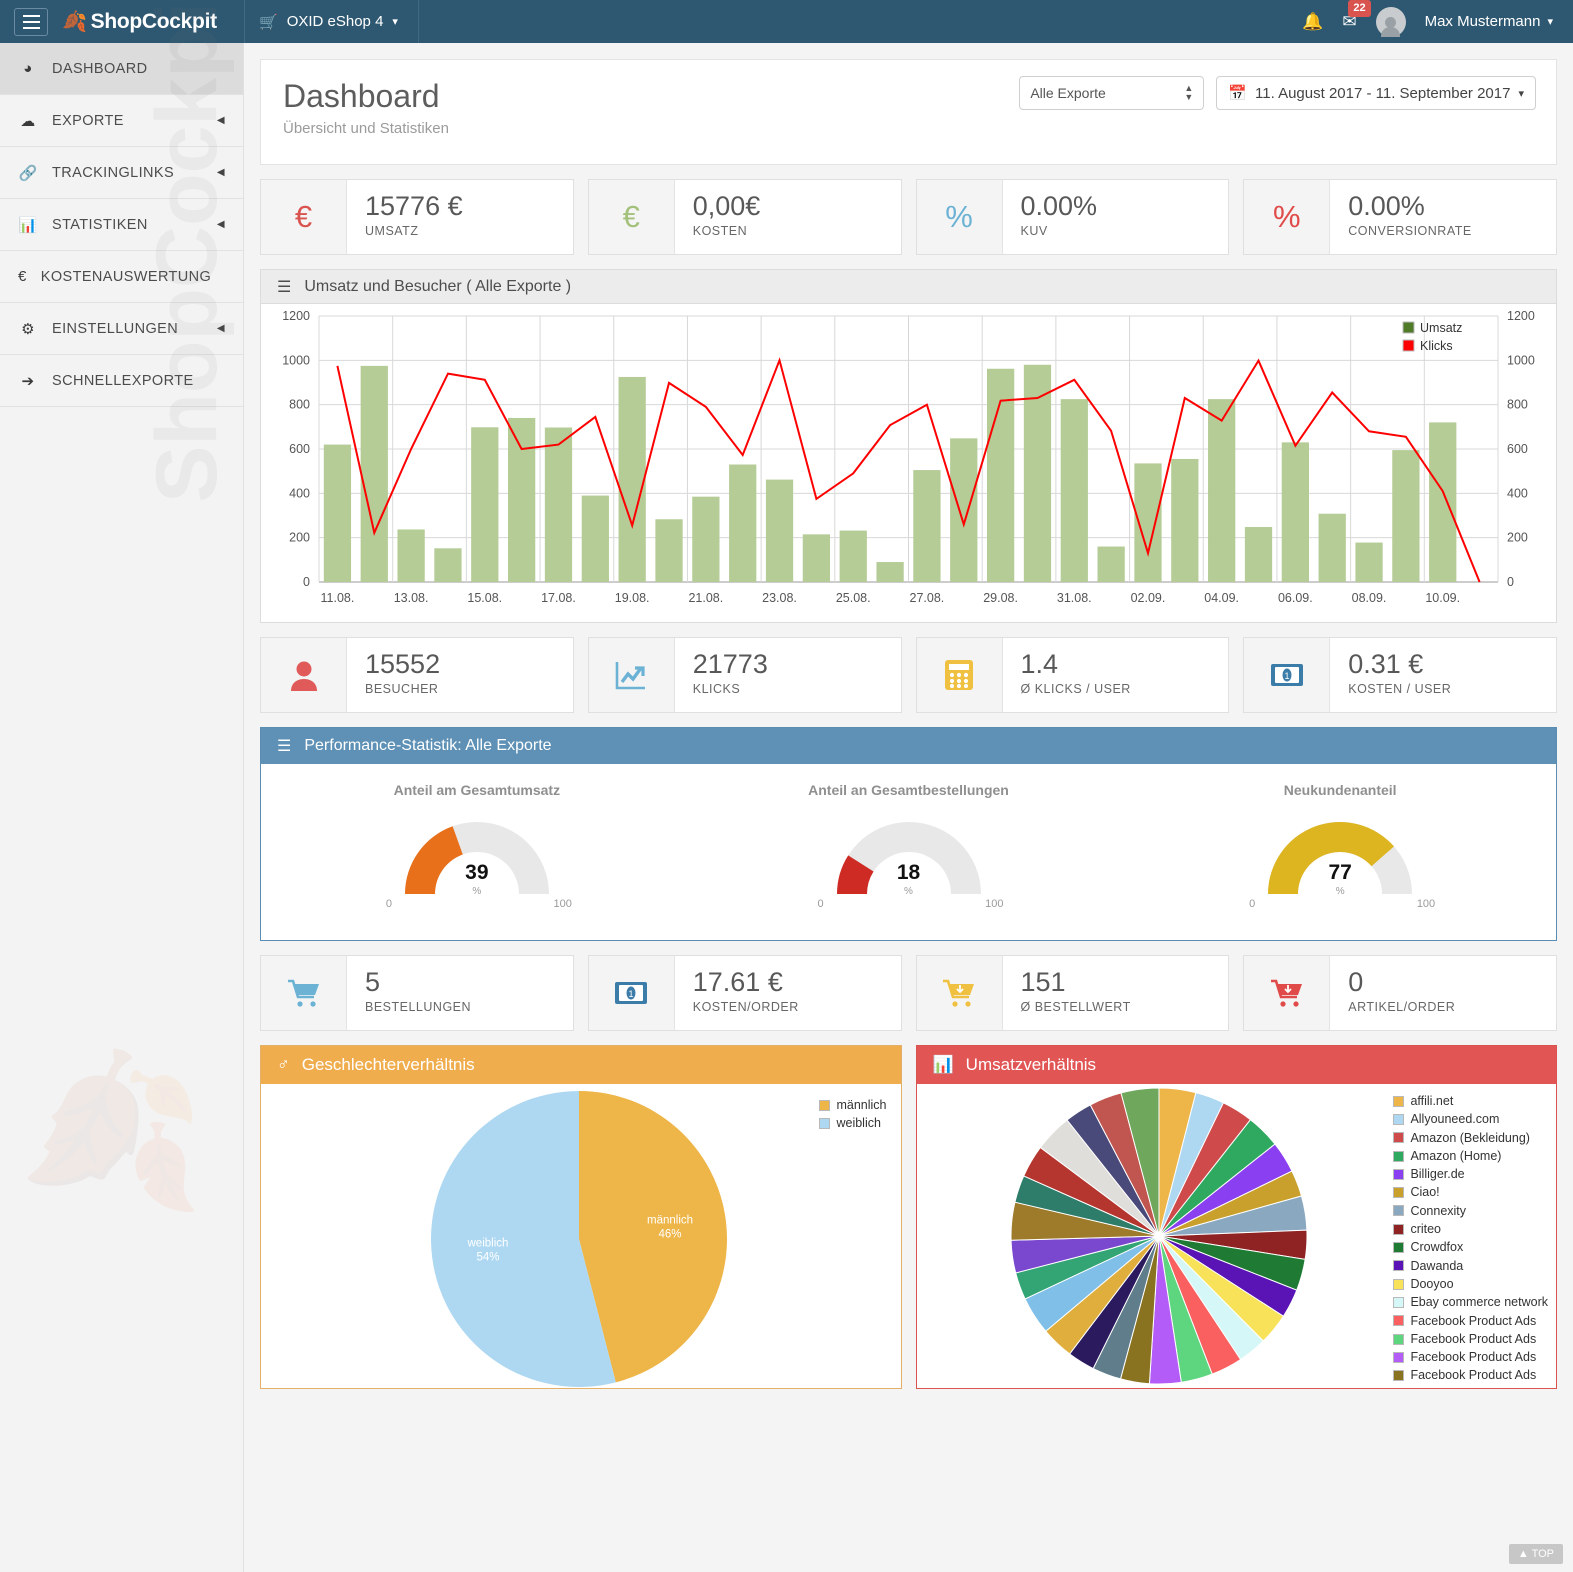 Image resolution: width=1573 pixels, height=1572 pixels. I want to click on export-filter-select: Alle Exporte ▲ ▼, so click(1112, 93).